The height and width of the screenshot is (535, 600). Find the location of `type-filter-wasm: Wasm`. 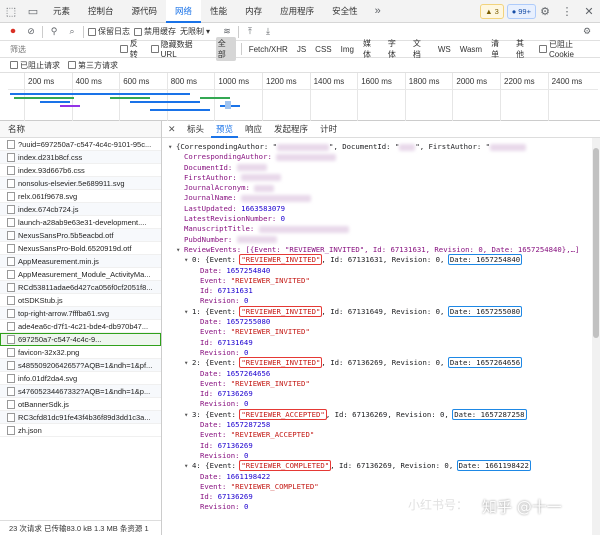

type-filter-wasm: Wasm is located at coordinates (471, 49).